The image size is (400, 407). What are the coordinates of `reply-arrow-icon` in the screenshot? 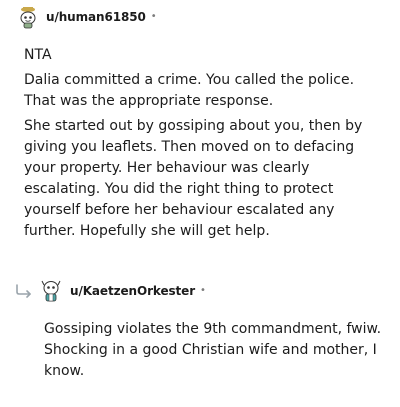 It's located at (23, 291).